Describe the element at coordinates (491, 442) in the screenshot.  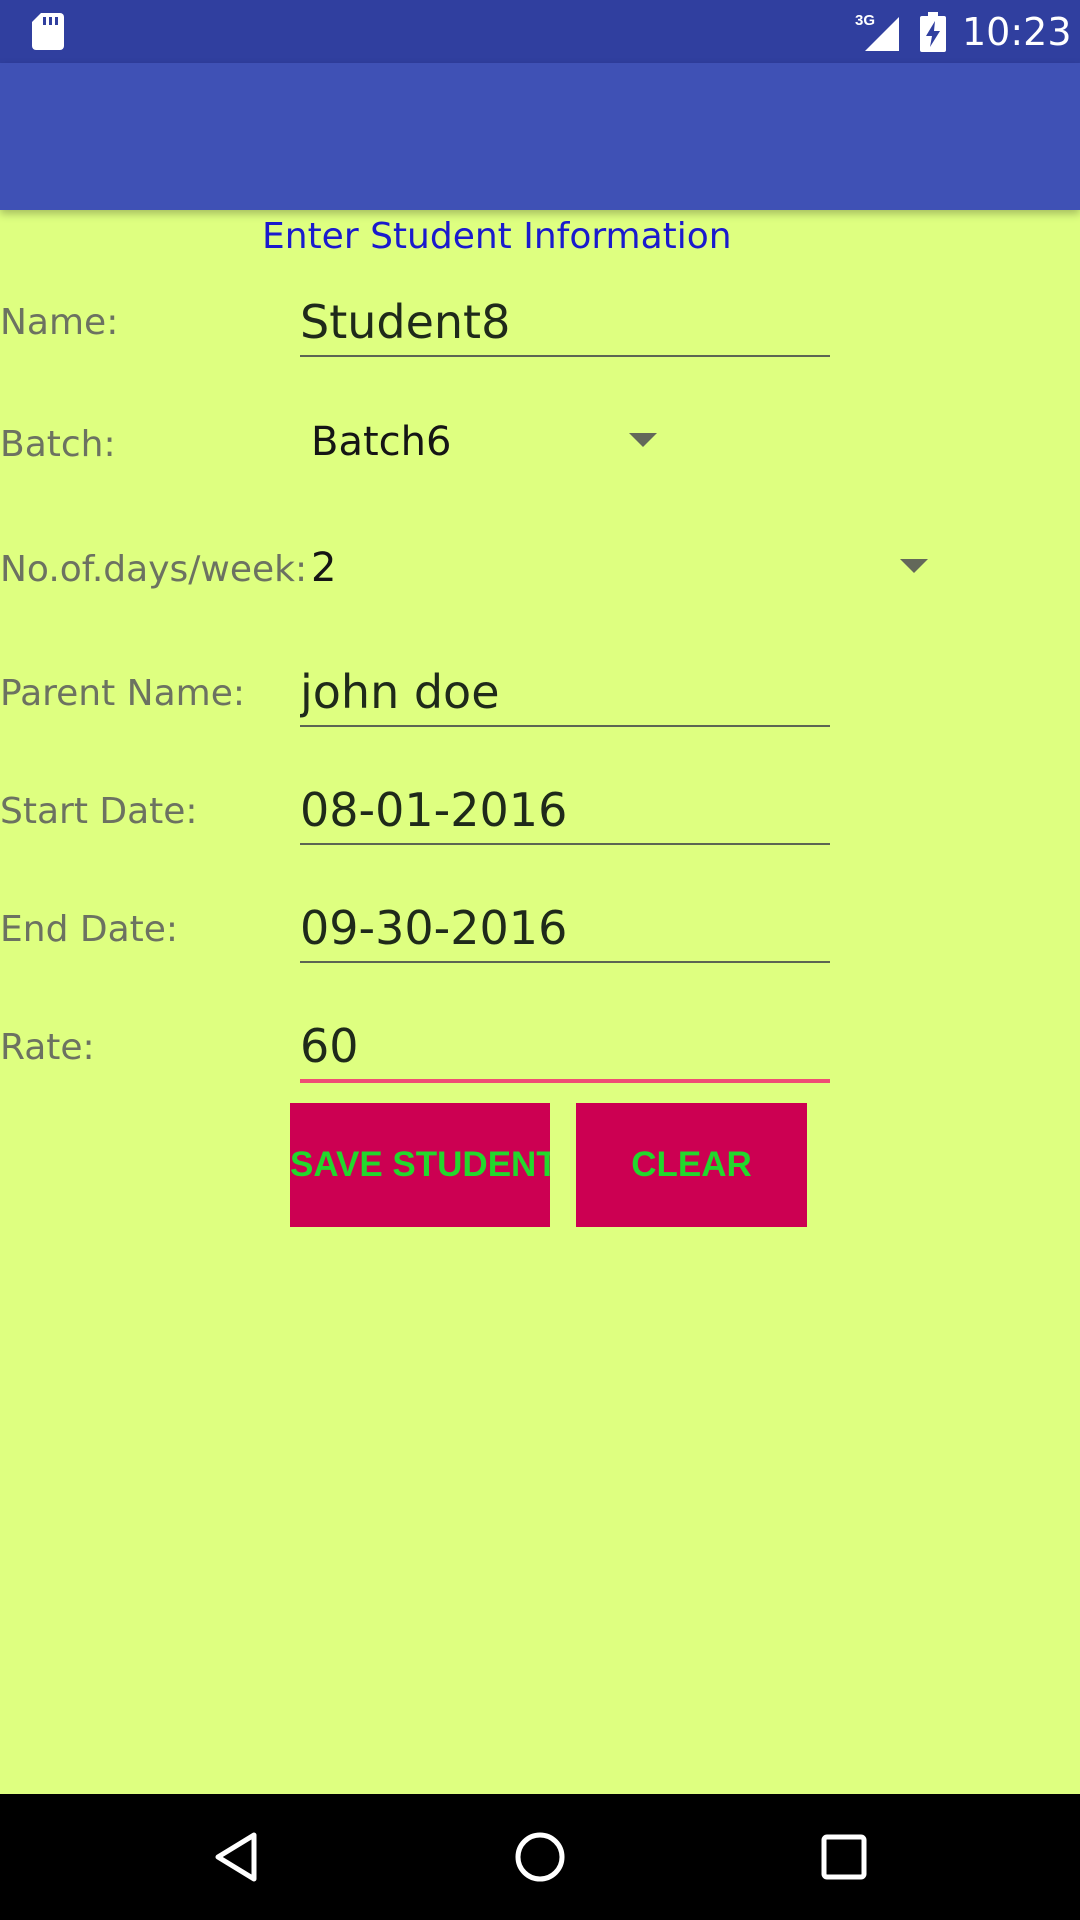
I see `batch-spinner: Batch6` at that location.